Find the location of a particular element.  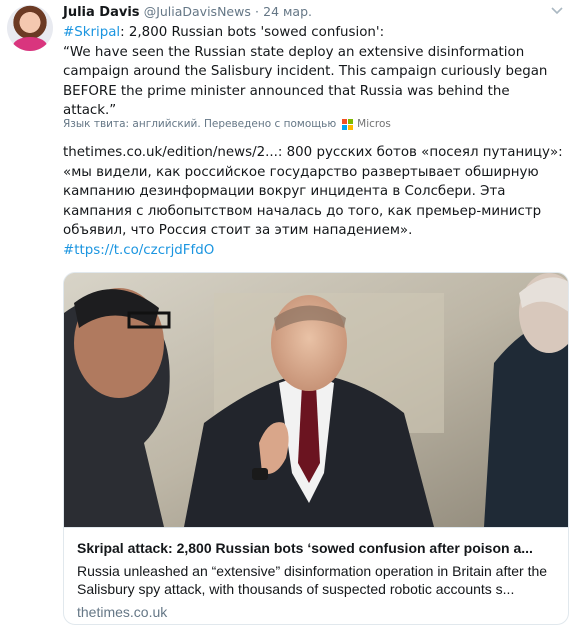

timestamp: 24 мар. is located at coordinates (287, 11).